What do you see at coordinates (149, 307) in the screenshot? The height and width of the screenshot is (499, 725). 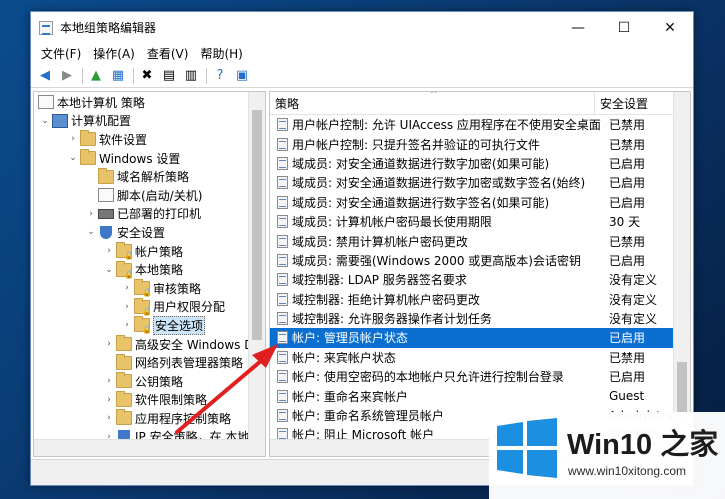 I see `tree-item: › 用户权限分配` at bounding box center [149, 307].